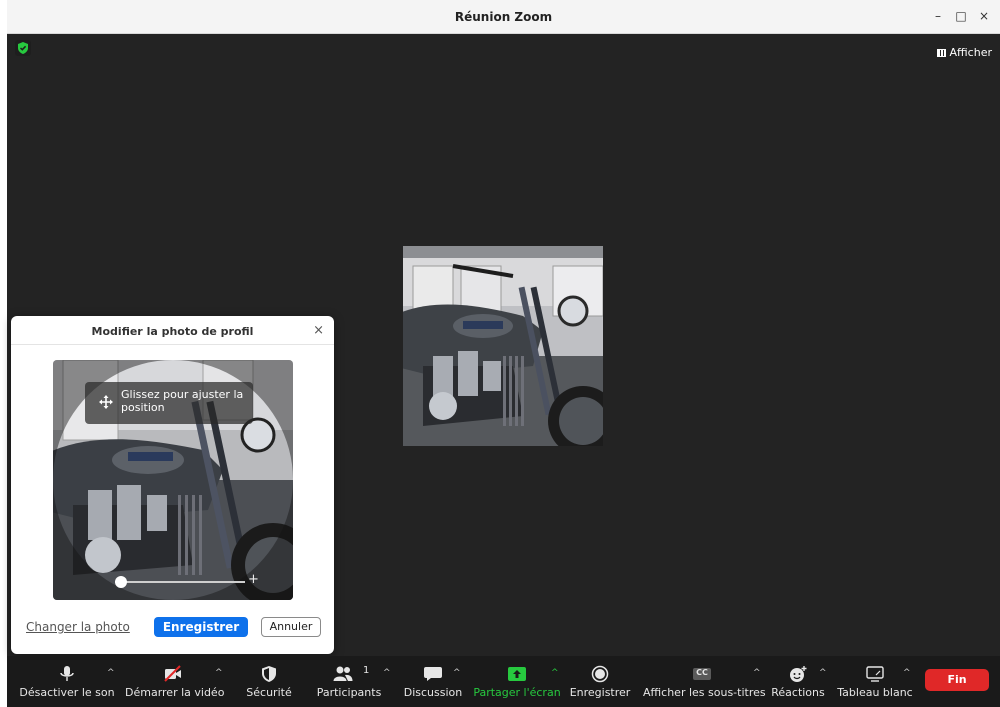  I want to click on window-title: Réunion Zoom, so click(503, 17).